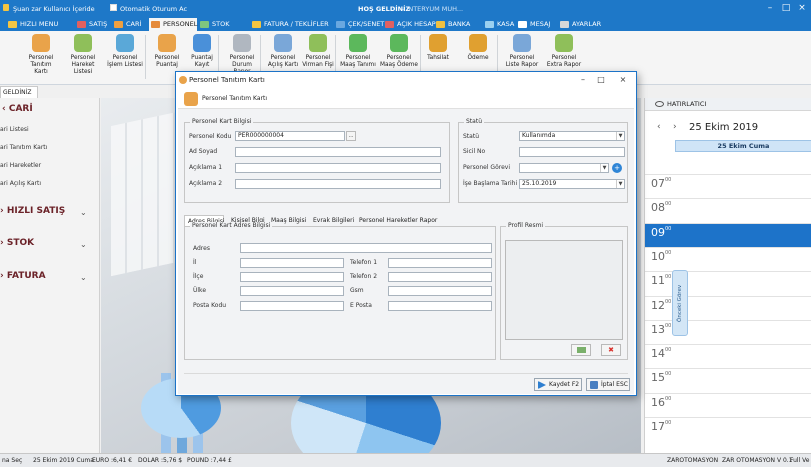  What do you see at coordinates (359, 24) in the screenshot?
I see `tab-çek-senet: ÇEK/SENET` at bounding box center [359, 24].